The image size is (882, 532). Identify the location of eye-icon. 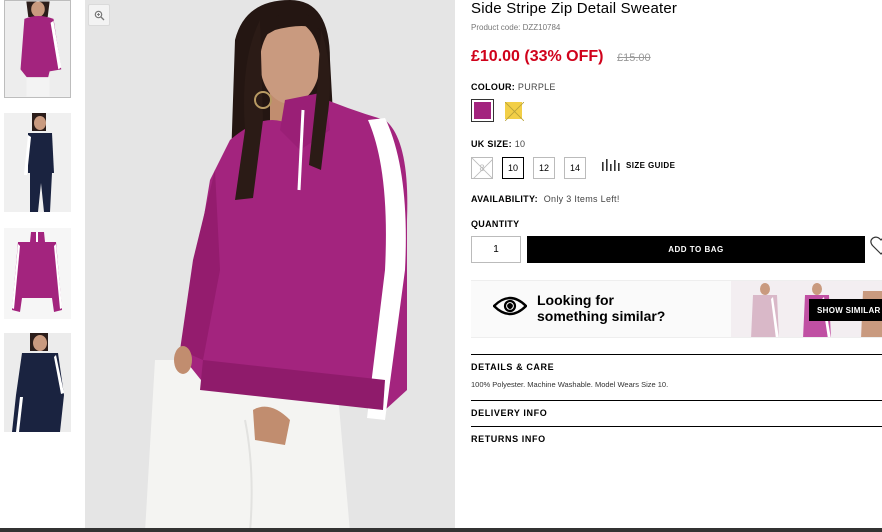
(510, 306).